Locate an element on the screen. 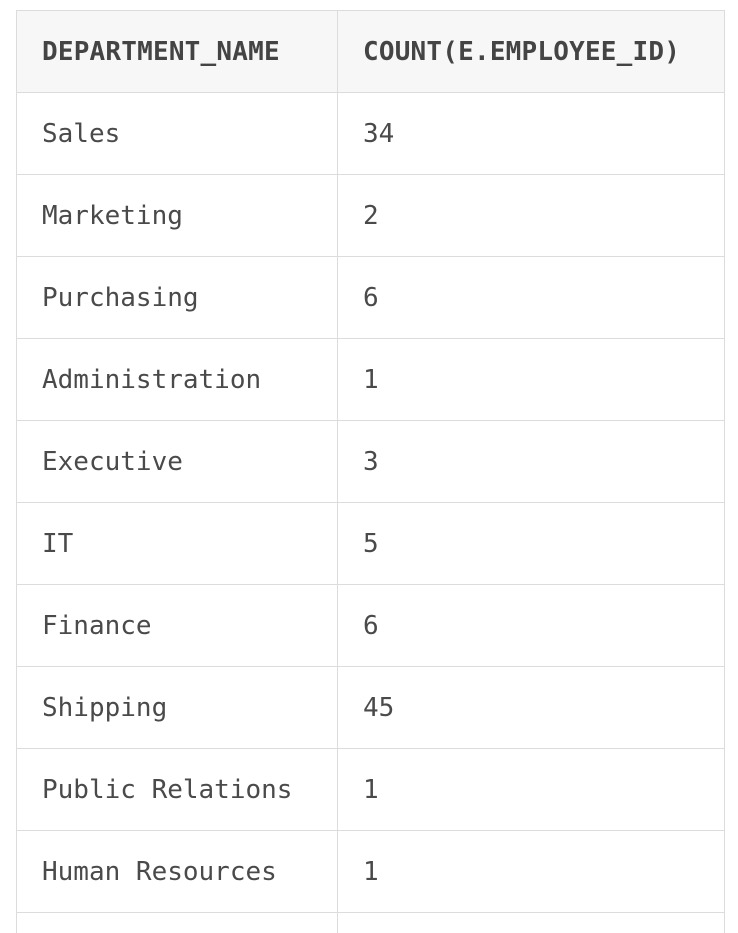 The width and height of the screenshot is (738, 933). department-name-cell: Purchasing is located at coordinates (177, 297).